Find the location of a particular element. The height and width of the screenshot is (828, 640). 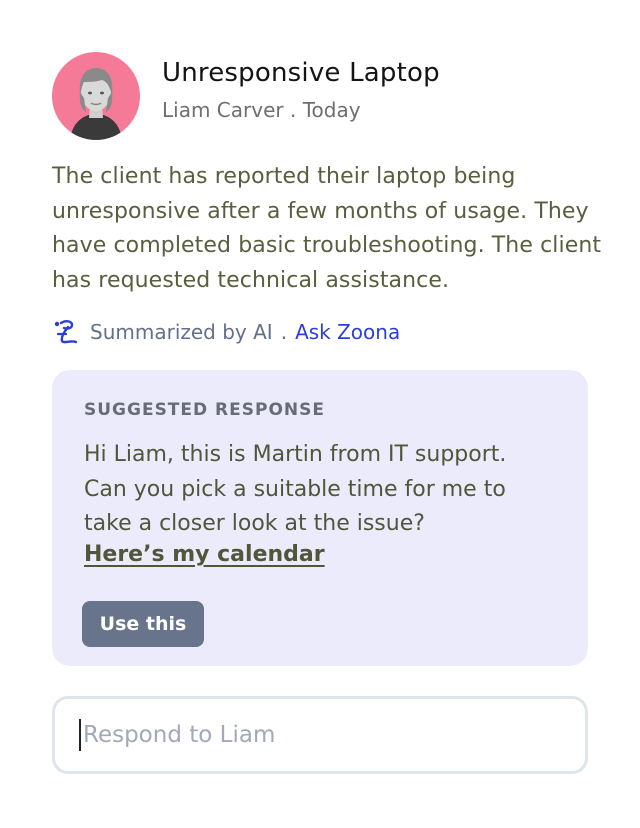

ai-summary-row: Summarized by AI . Ask Zoona is located at coordinates (226, 332).